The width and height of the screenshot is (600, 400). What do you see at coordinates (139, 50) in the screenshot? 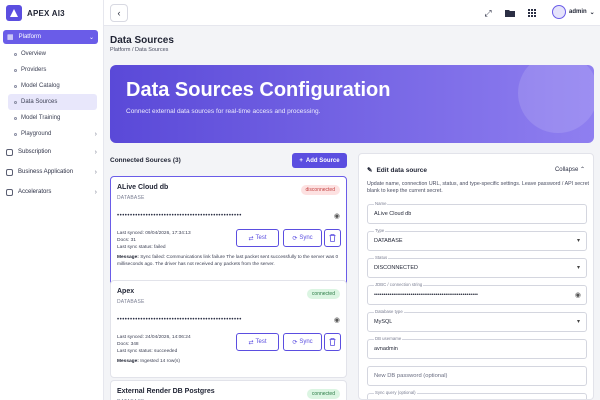
I see `breadcrumb: Platform / Data Sources` at bounding box center [139, 50].